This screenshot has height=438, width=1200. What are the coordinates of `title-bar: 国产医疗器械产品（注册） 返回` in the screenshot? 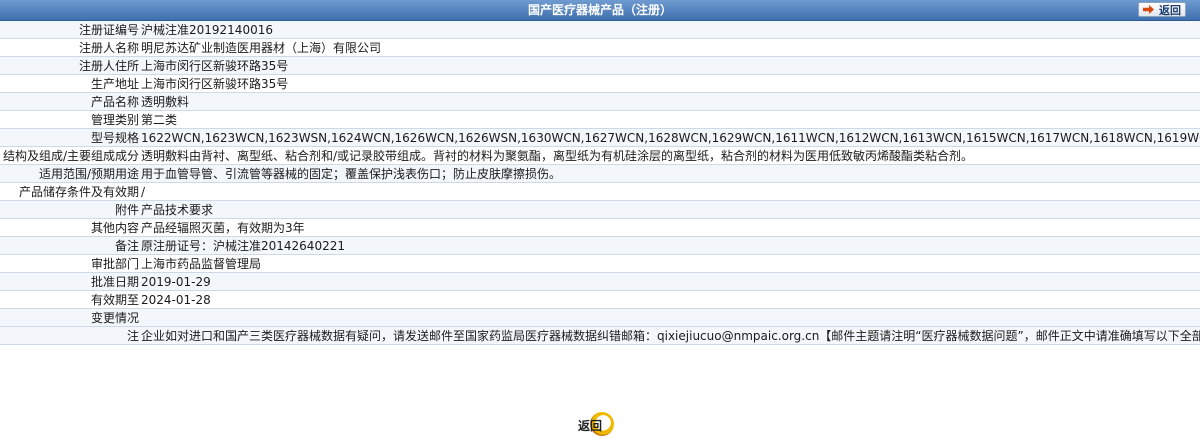 It's located at (600, 10).